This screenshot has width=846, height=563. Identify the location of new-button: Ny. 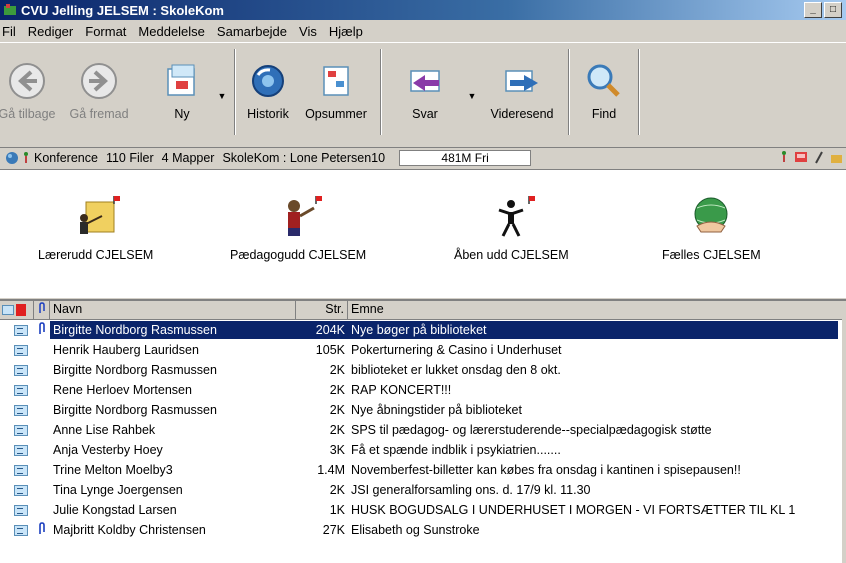
(182, 86).